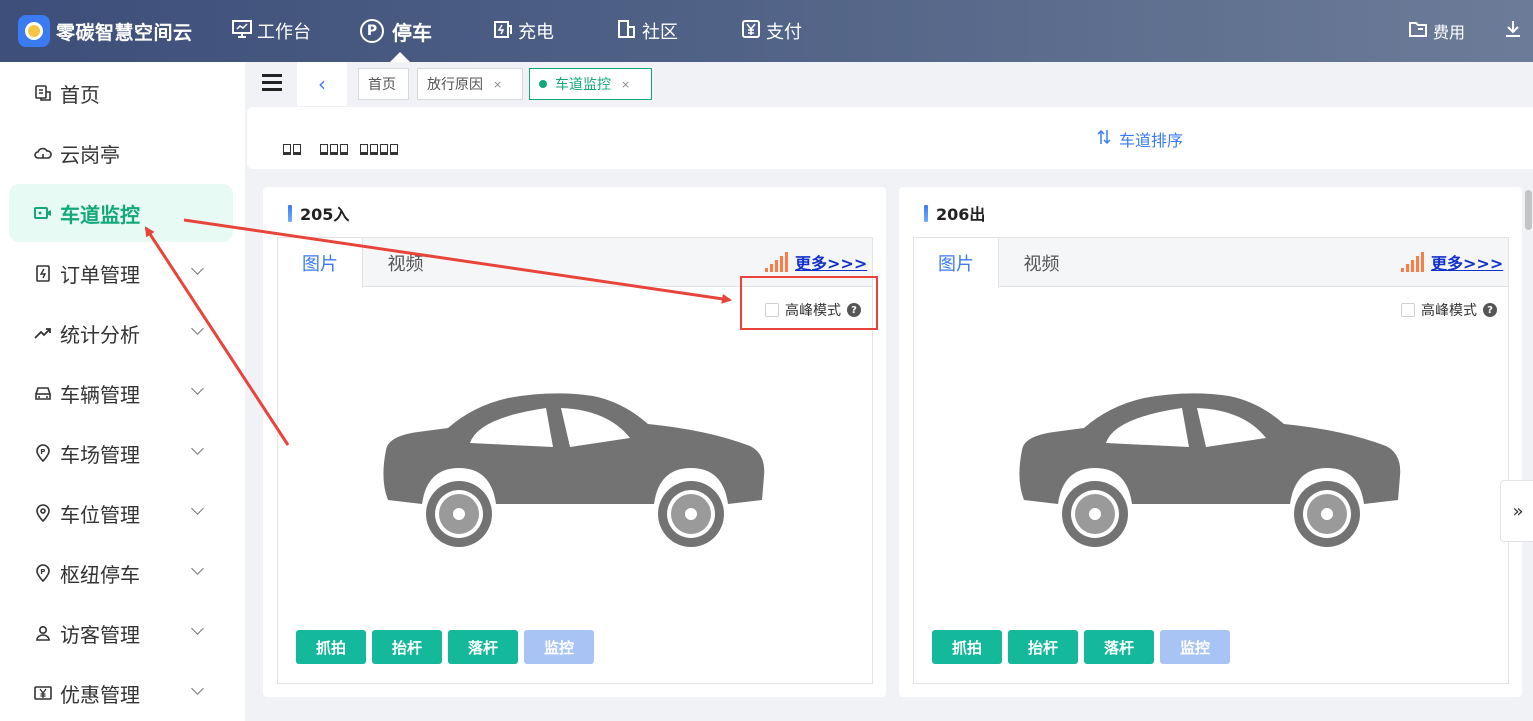  I want to click on peak-mode-checkbox: 高峰模式 ?, so click(1449, 310).